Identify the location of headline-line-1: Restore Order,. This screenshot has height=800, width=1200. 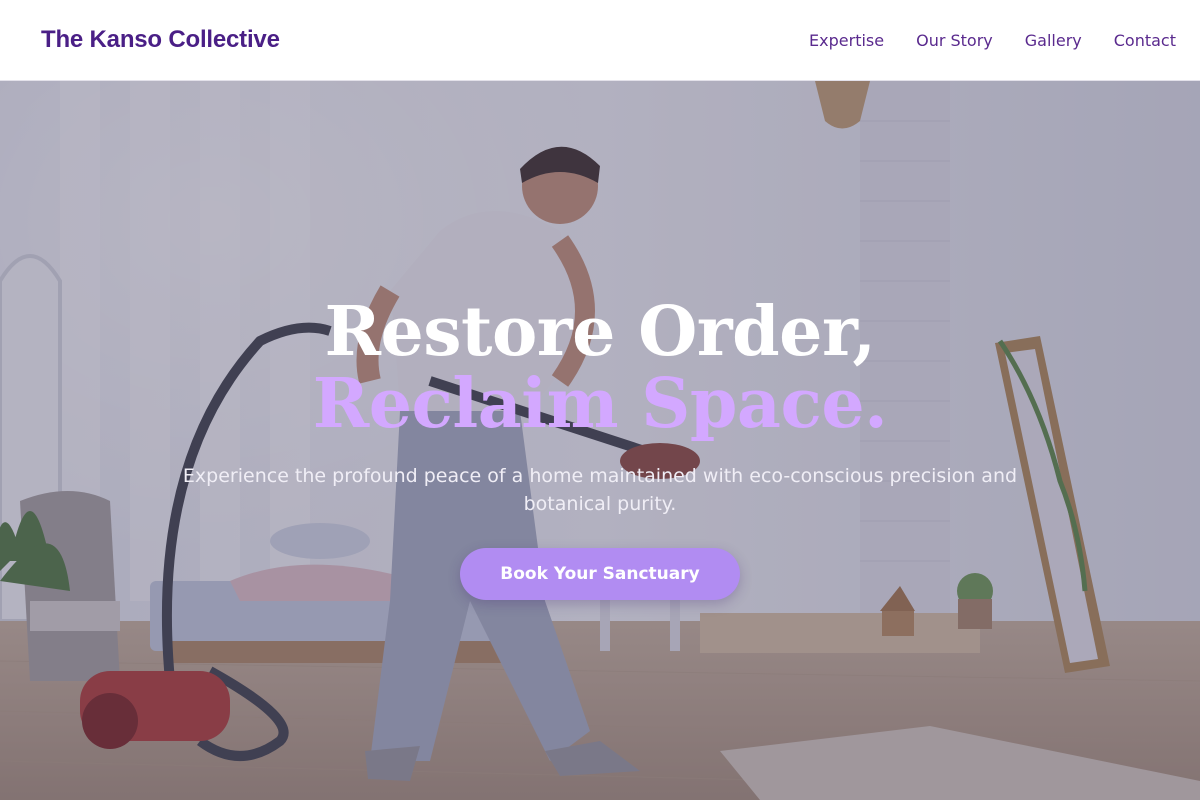
(600, 332).